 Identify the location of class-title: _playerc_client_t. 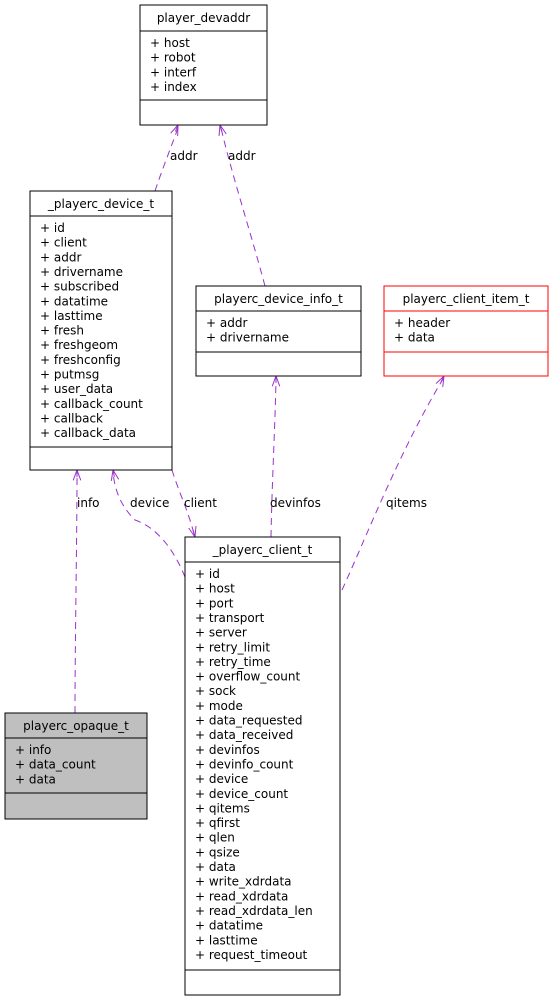
(262, 550).